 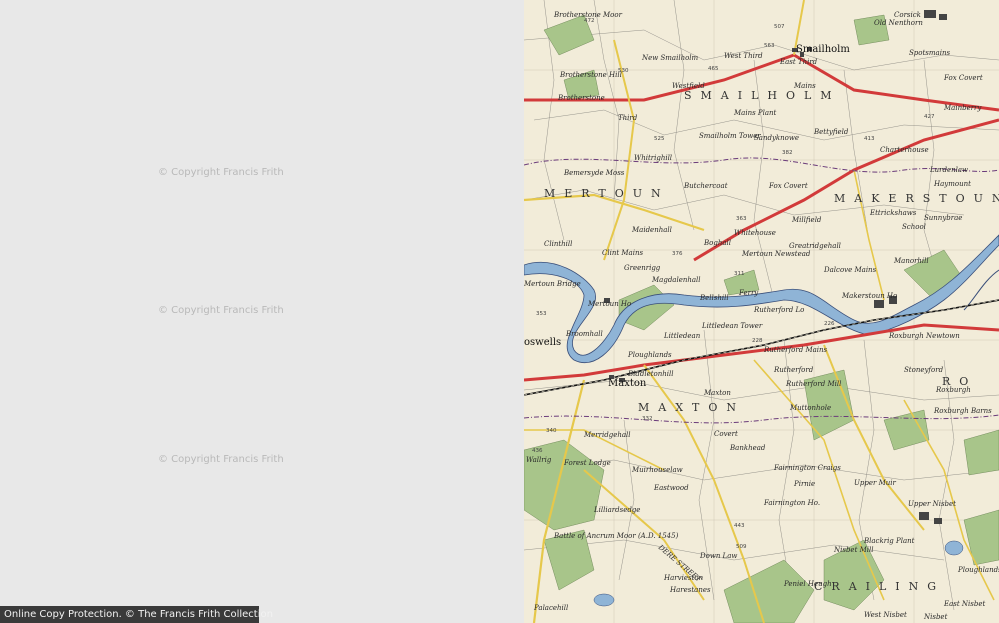 I want to click on svg-text: East Third, so click(x=798, y=62).